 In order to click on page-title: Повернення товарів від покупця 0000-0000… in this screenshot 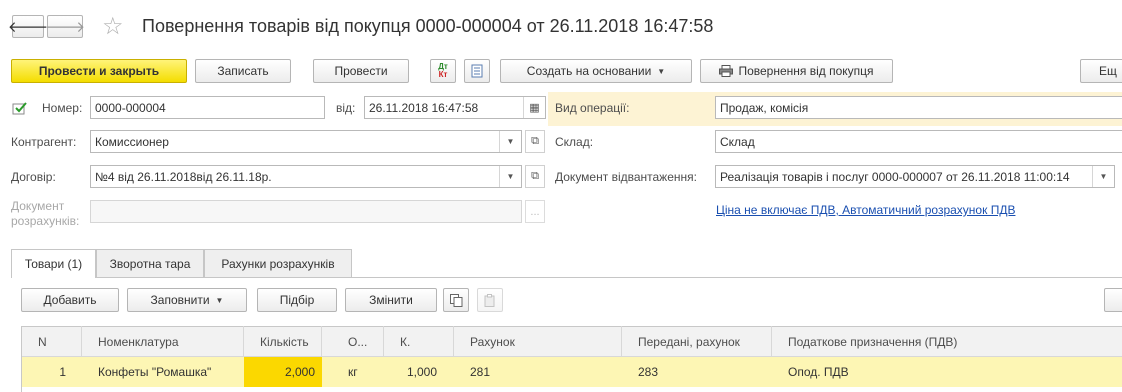, I will do `click(428, 26)`.